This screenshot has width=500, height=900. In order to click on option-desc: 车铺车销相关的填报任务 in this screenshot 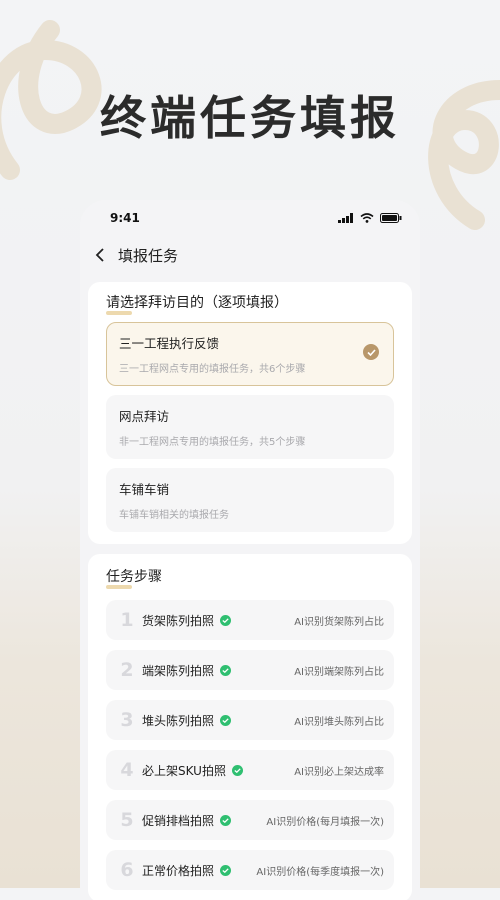, I will do `click(174, 515)`.